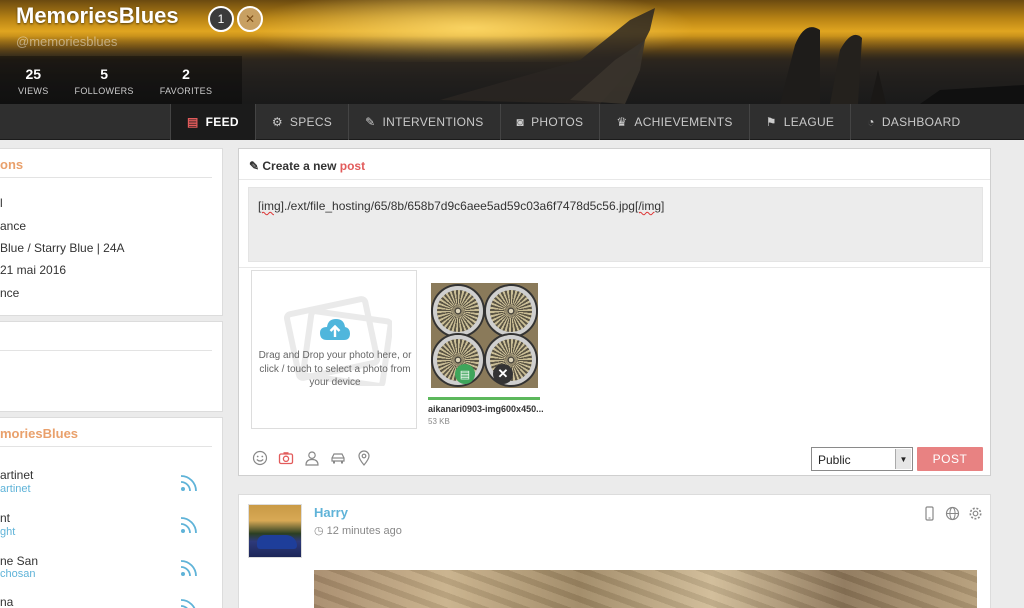 The image size is (1024, 608). I want to click on stat-followers: 5 FOLLOWERS, so click(104, 80).